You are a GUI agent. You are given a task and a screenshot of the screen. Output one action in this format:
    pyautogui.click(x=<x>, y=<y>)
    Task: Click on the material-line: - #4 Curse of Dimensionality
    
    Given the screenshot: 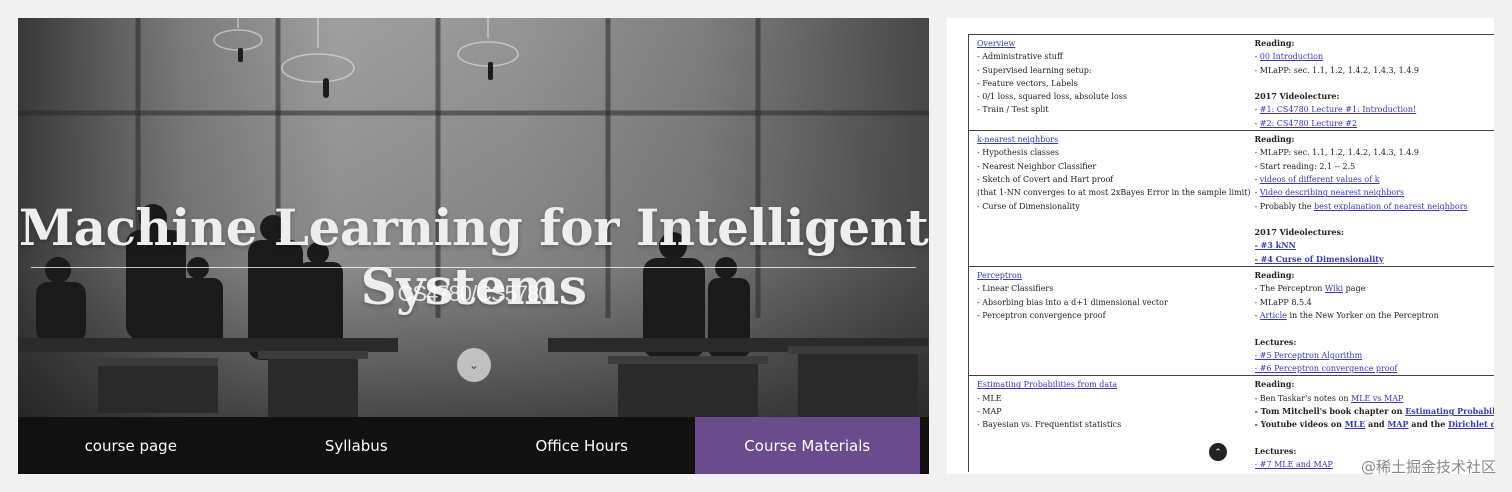 What is the action you would take?
    pyautogui.click(x=1375, y=259)
    